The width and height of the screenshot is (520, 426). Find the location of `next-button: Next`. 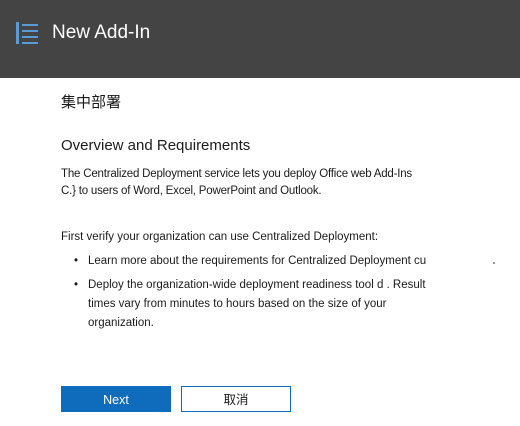

next-button: Next is located at coordinates (116, 399).